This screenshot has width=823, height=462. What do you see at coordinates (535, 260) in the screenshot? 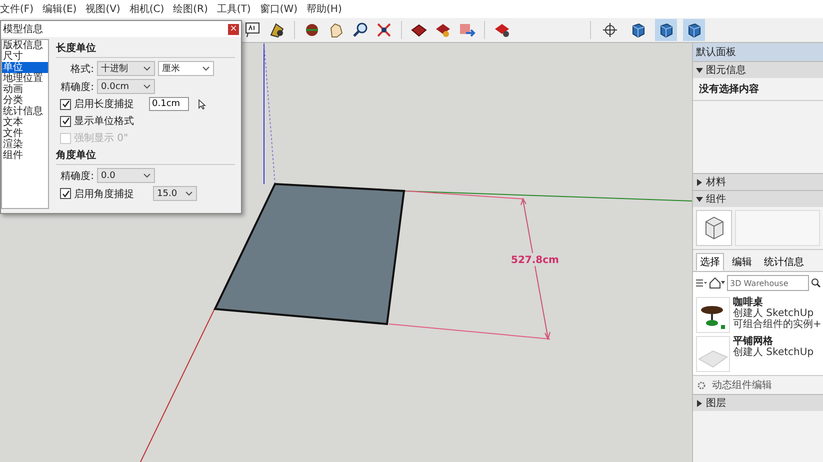
I see `dimension-label: 527.8cm` at bounding box center [535, 260].